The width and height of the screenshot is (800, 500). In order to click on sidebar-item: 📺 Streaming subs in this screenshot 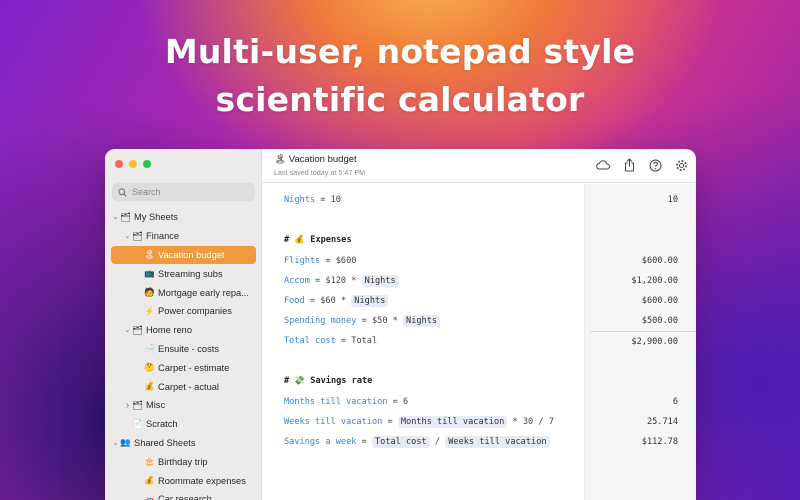, I will do `click(183, 273)`.